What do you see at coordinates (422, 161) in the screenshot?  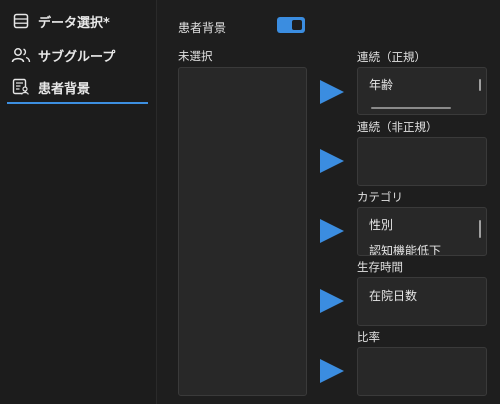 I see `continuous-nonnormal-list` at bounding box center [422, 161].